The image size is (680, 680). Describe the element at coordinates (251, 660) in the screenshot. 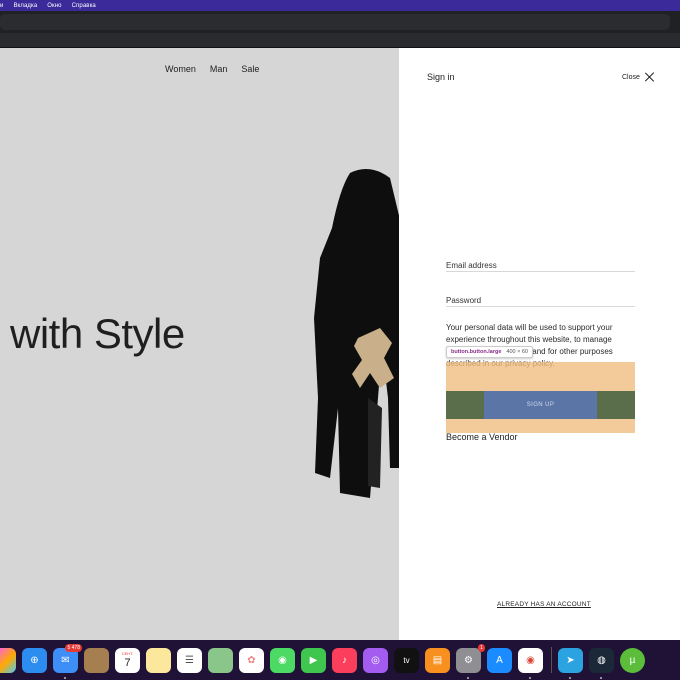

I see `photos-icon: ✿` at that location.